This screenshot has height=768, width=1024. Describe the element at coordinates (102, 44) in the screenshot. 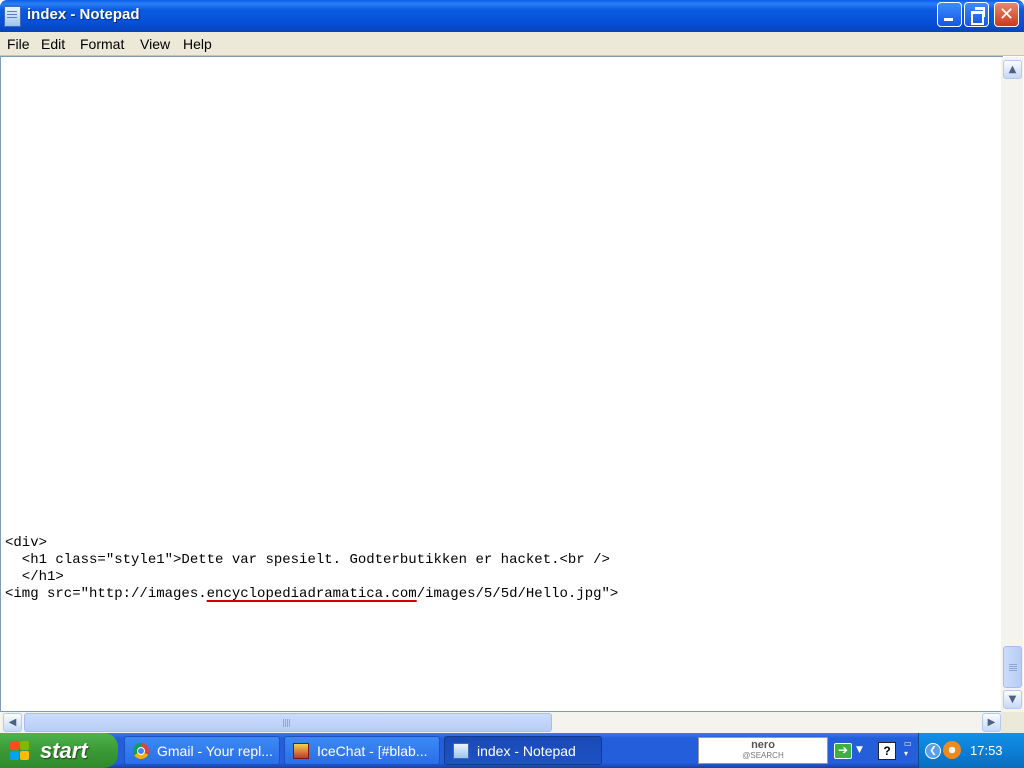

I see `menu-format: Format` at that location.